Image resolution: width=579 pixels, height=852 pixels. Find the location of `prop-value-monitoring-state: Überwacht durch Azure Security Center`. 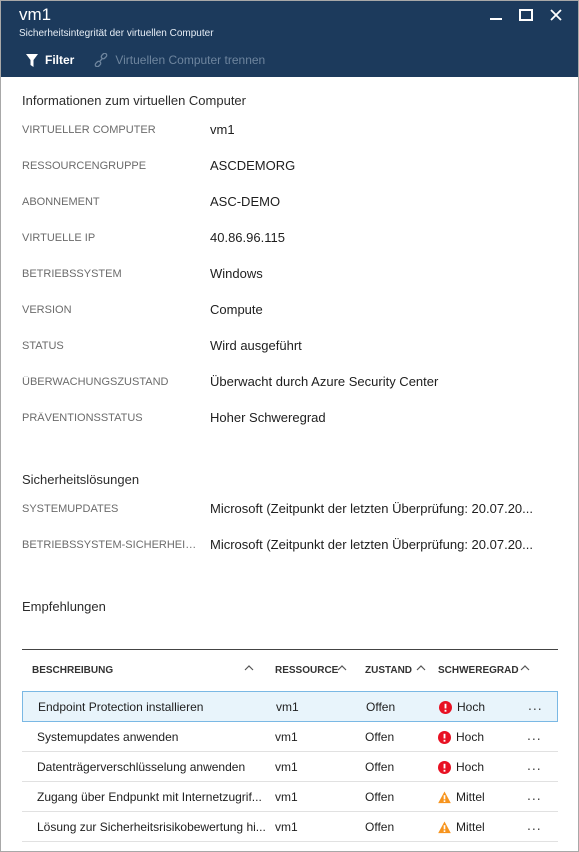

prop-value-monitoring-state: Überwacht durch Azure Security Center is located at coordinates (324, 381).